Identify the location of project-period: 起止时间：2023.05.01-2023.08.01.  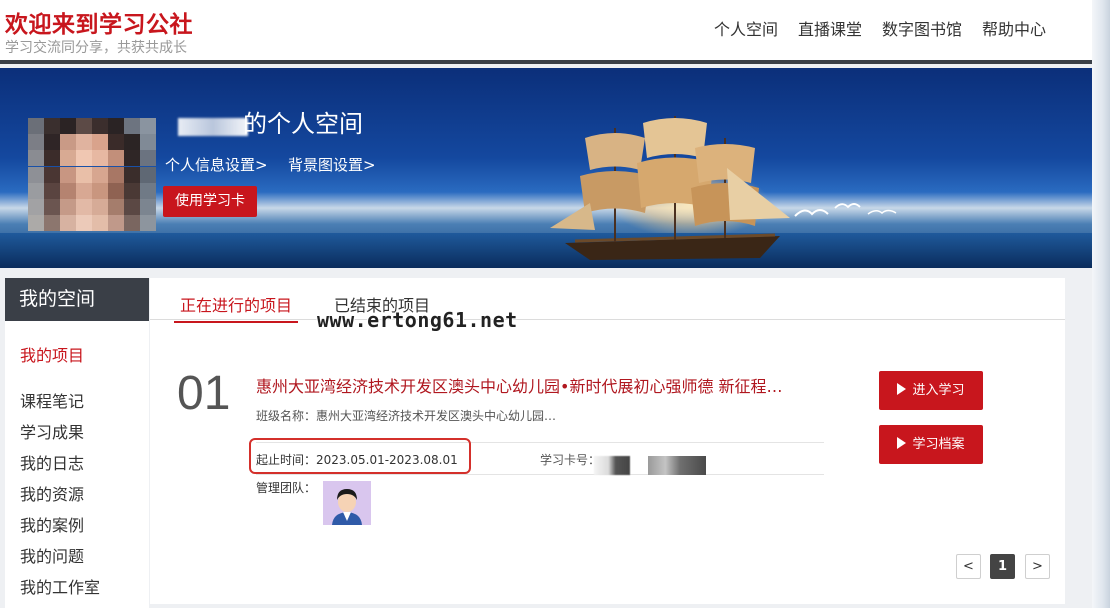
(357, 460).